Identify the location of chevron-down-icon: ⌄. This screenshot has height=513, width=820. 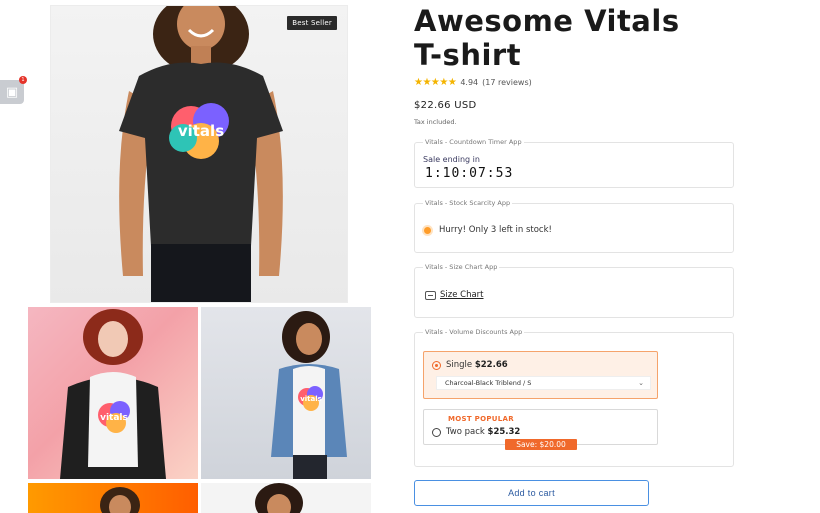
(641, 383).